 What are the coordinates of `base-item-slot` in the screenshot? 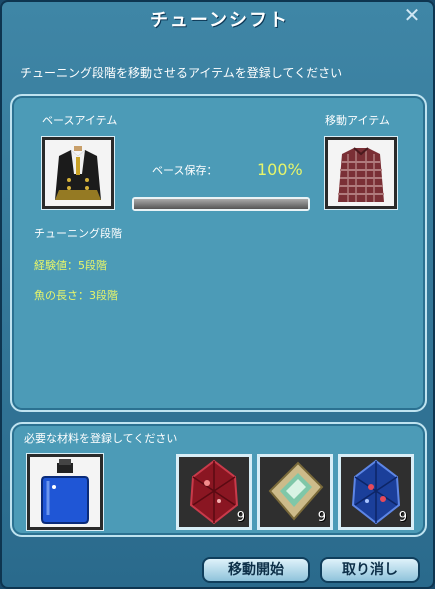 It's located at (78, 173).